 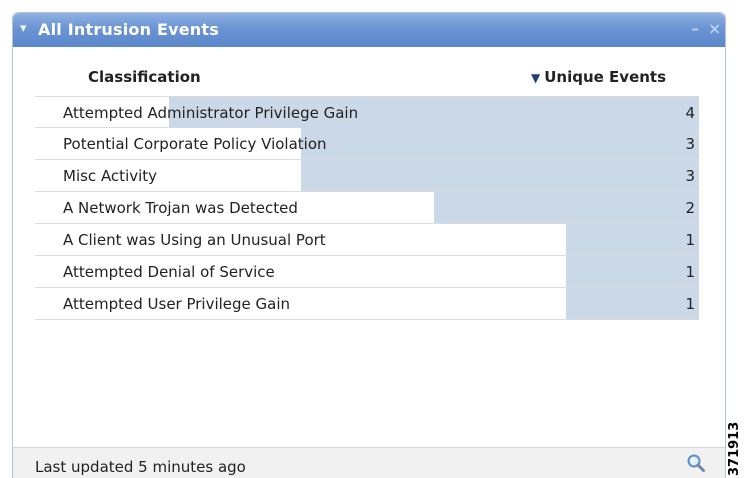 I want to click on table-row: A Client was Using an Unusual Port 1, so click(x=367, y=240).